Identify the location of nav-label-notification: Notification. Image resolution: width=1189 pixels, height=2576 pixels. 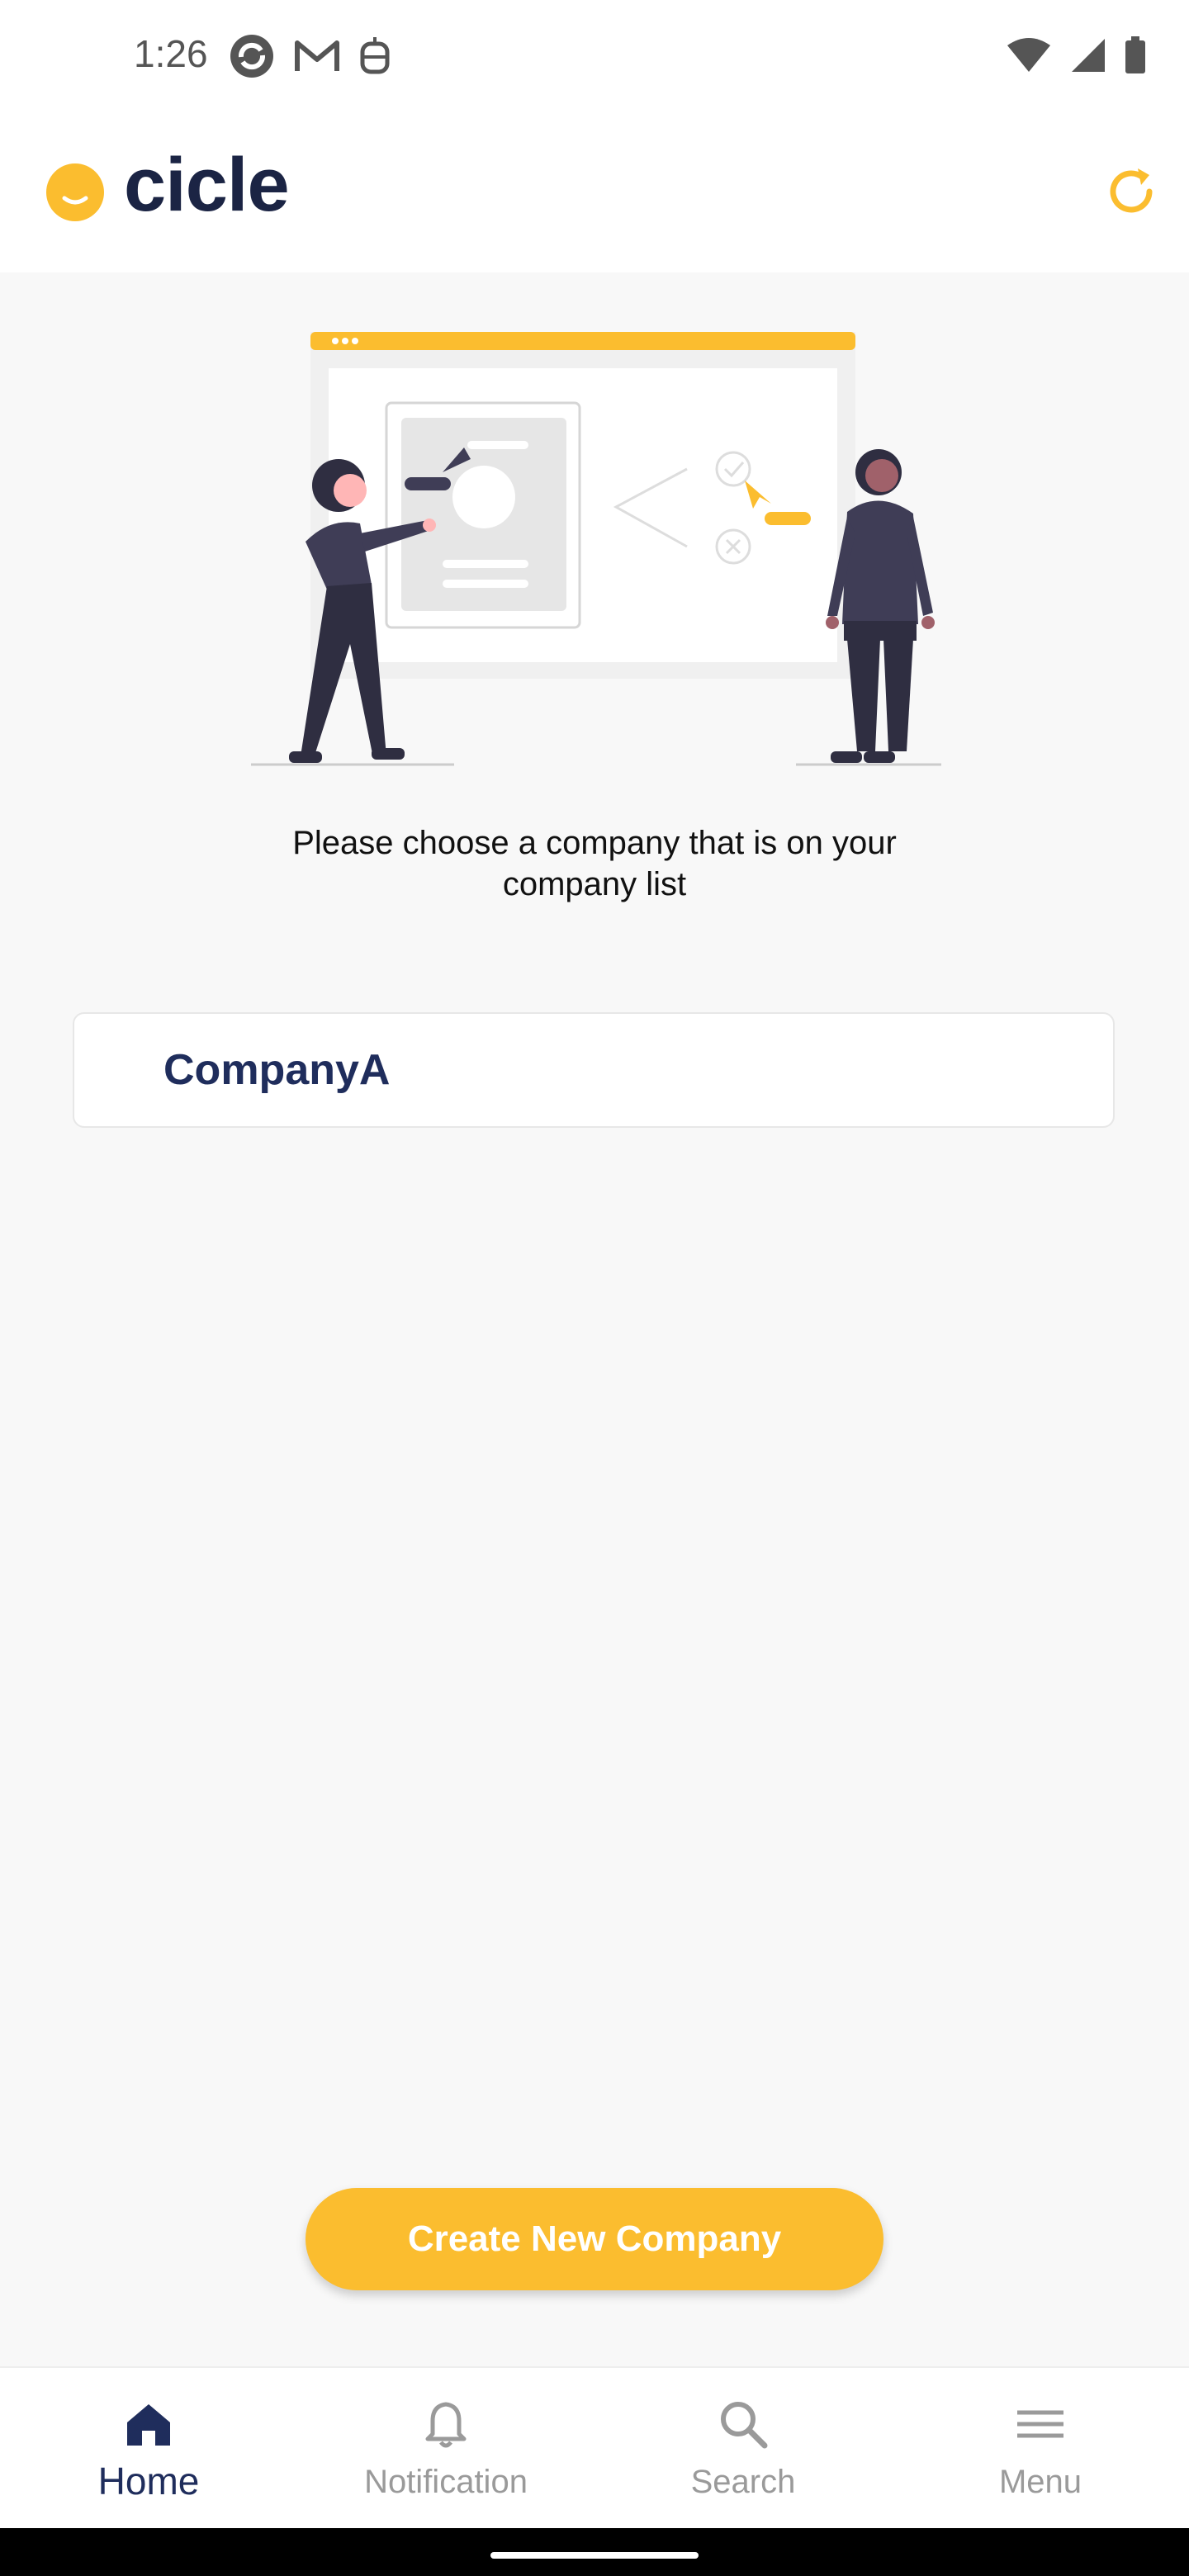
(446, 2482).